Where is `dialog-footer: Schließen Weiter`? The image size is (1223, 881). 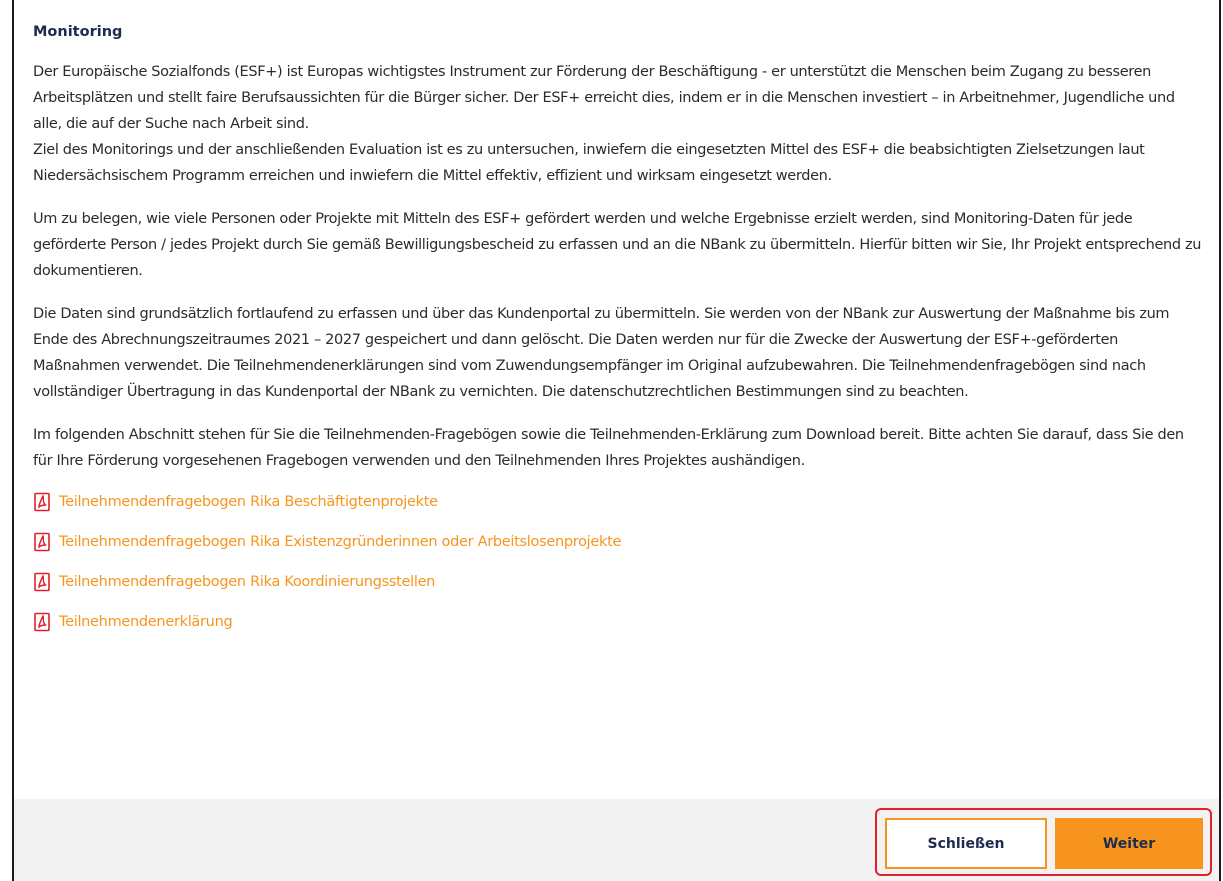 dialog-footer: Schließen Weiter is located at coordinates (616, 840).